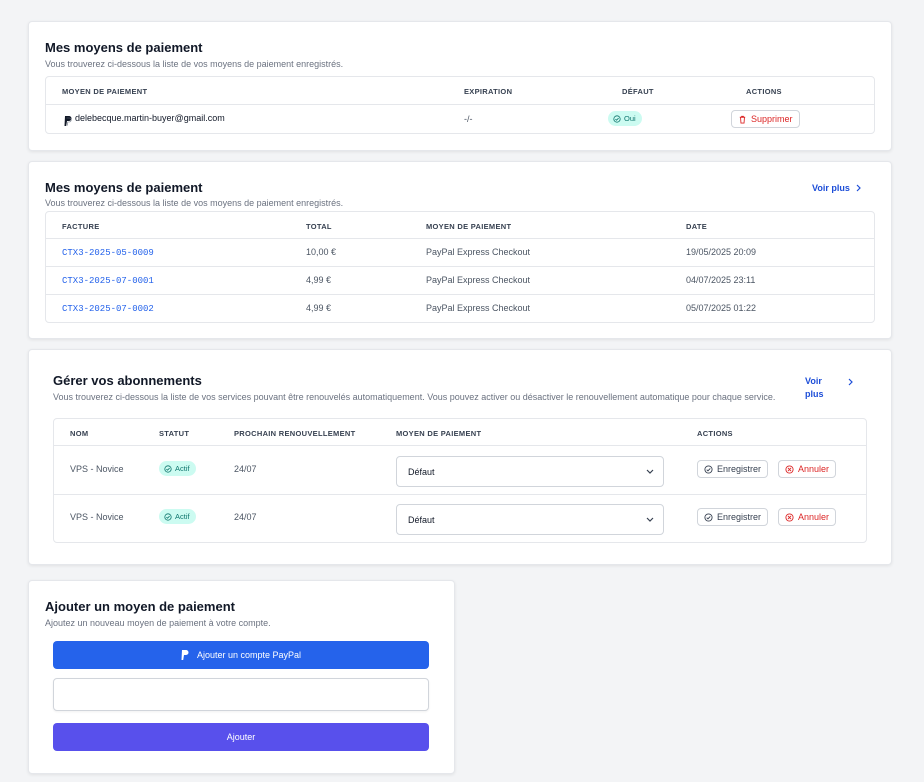 Image resolution: width=924 pixels, height=782 pixels. I want to click on invoice-date: 05/07/2025 01:22, so click(721, 308).